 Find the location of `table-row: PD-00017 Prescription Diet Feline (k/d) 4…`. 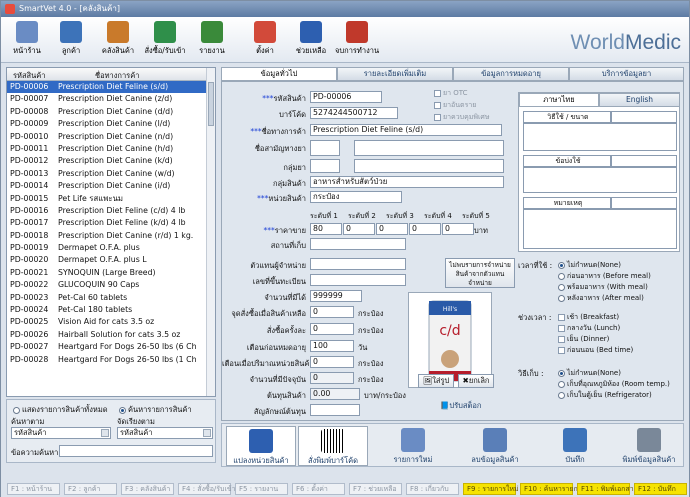

table-row: PD-00017 Prescription Diet Feline (k/d) 4… is located at coordinates (107, 223).